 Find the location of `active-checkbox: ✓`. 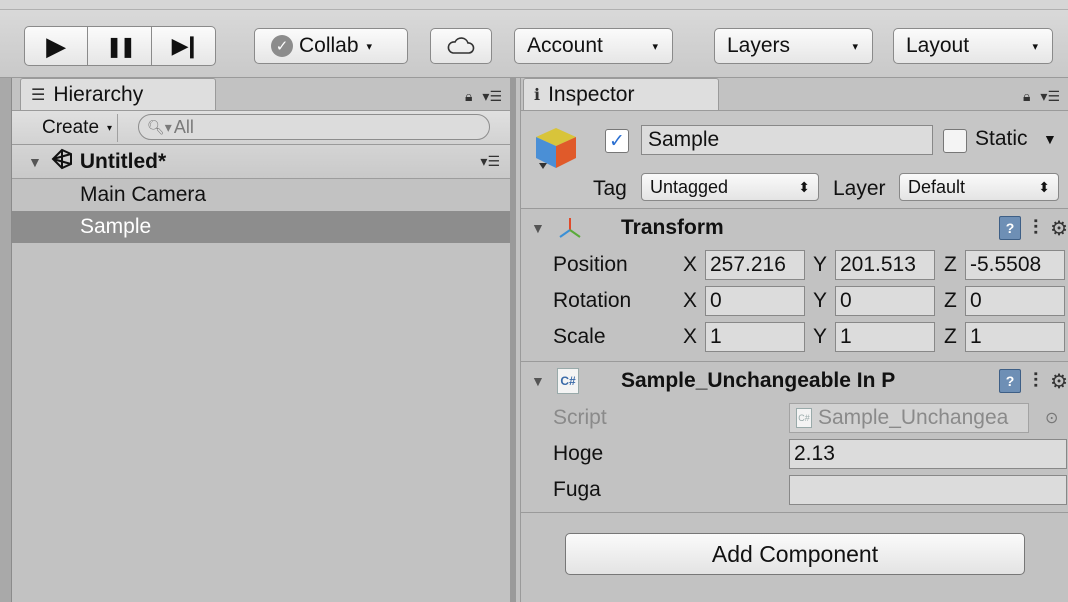

active-checkbox: ✓ is located at coordinates (617, 141).